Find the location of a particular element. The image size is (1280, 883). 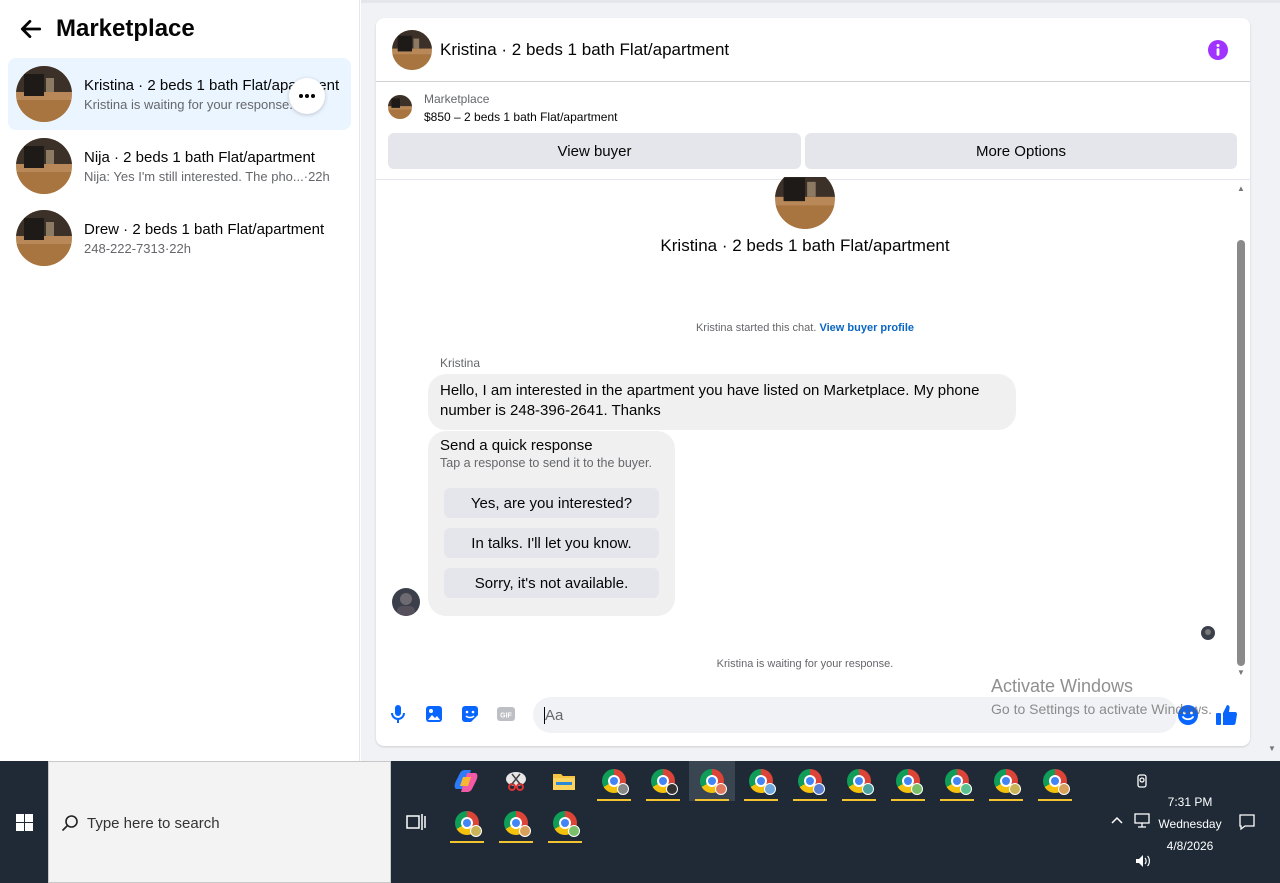

chat-header: Kristina · 2 beds 1 bath Flat/apartment is located at coordinates (813, 50).